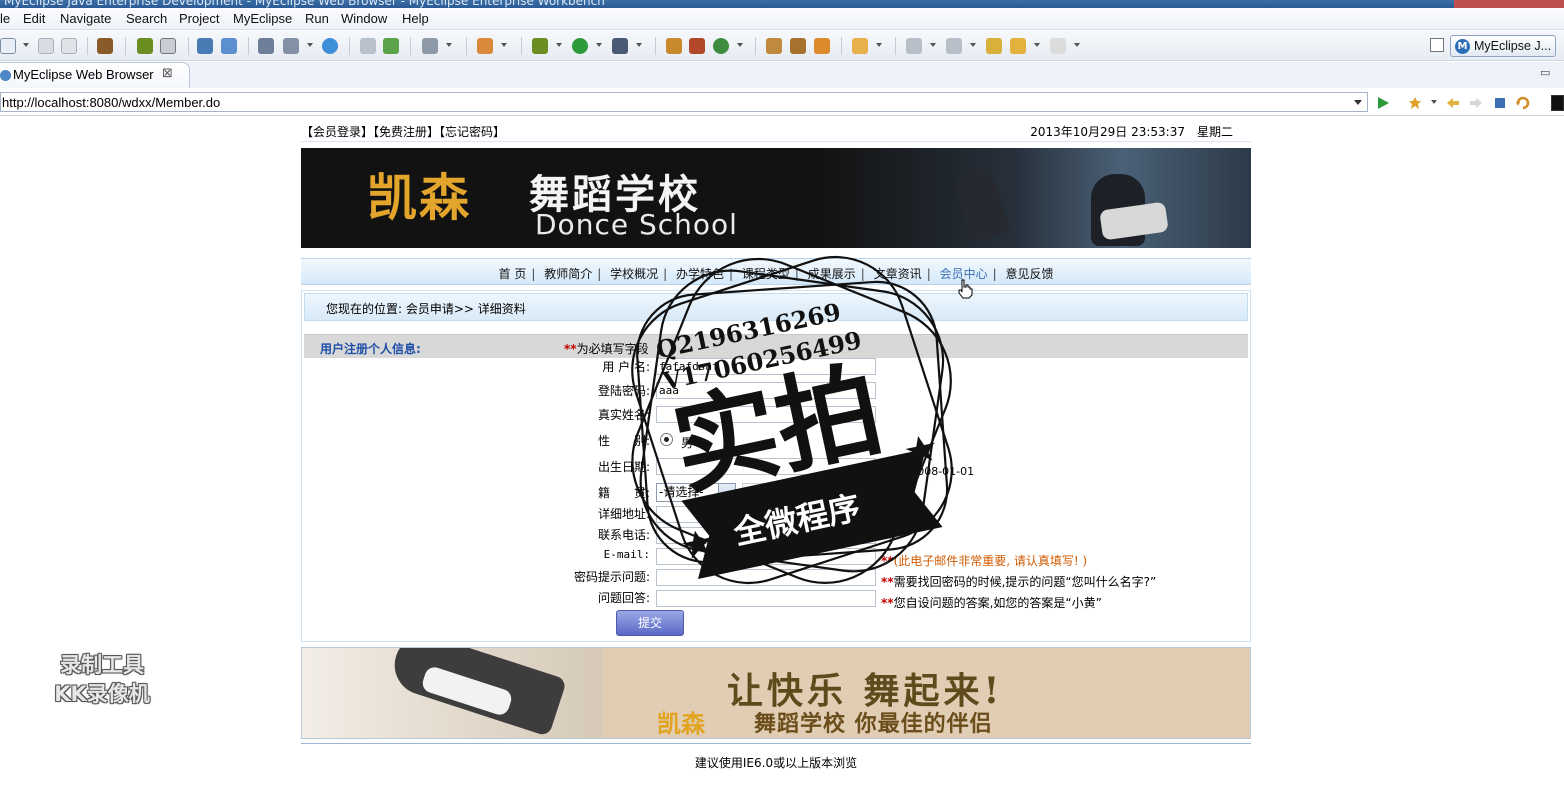 The height and width of the screenshot is (790, 1564). I want to click on new-icon, so click(8, 46).